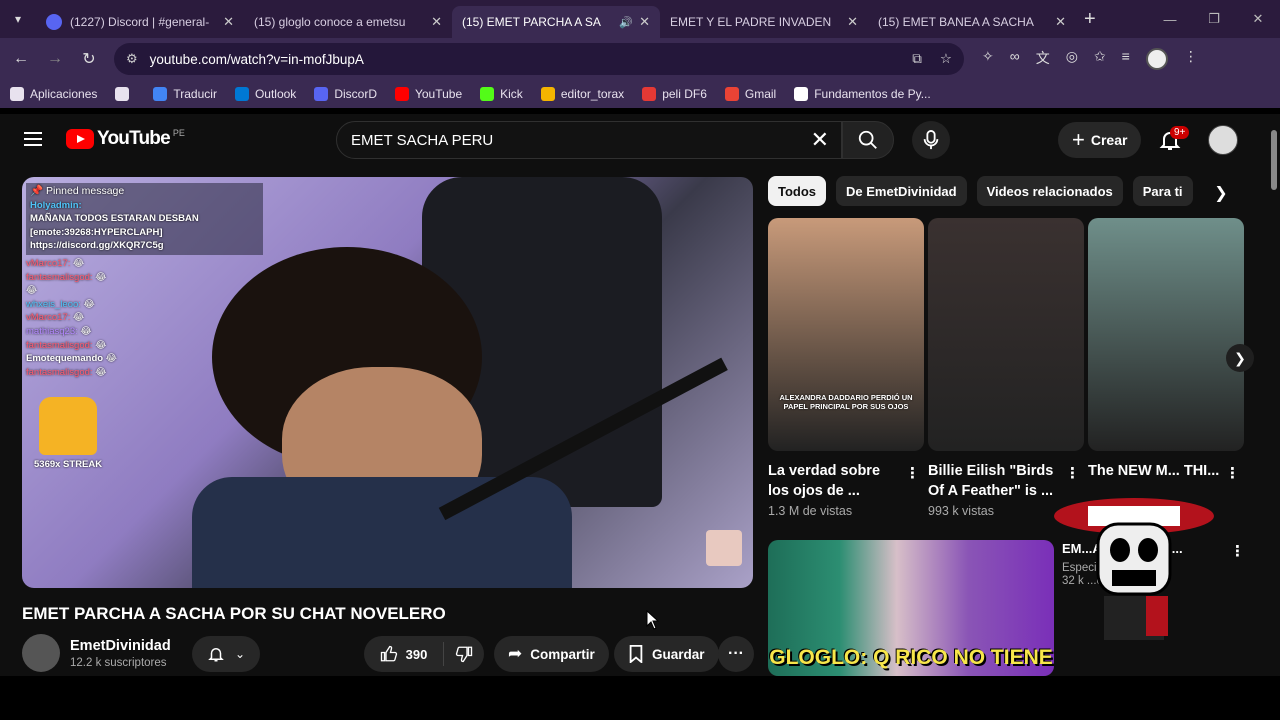  What do you see at coordinates (972, 22) in the screenshot?
I see `browser-tab: (15) EMET BANEA A SACHA ✕` at bounding box center [972, 22].